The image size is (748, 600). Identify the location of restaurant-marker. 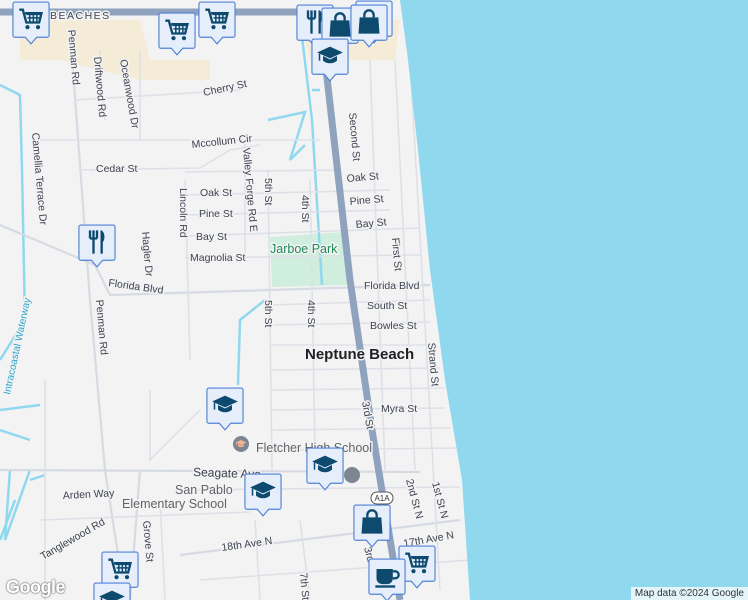
(97, 246).